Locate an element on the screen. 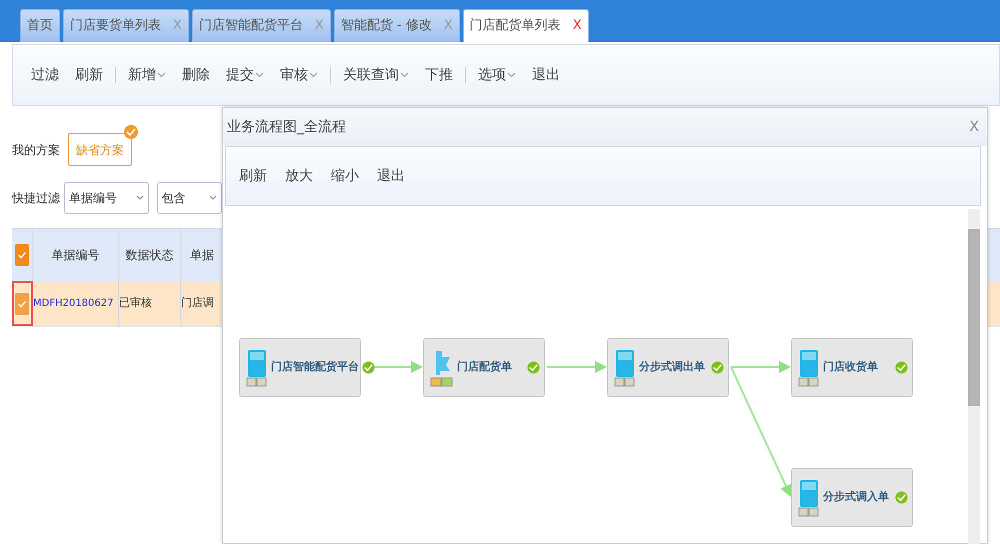 This screenshot has height=544, width=1000. scrollbar-thumb is located at coordinates (974, 317).